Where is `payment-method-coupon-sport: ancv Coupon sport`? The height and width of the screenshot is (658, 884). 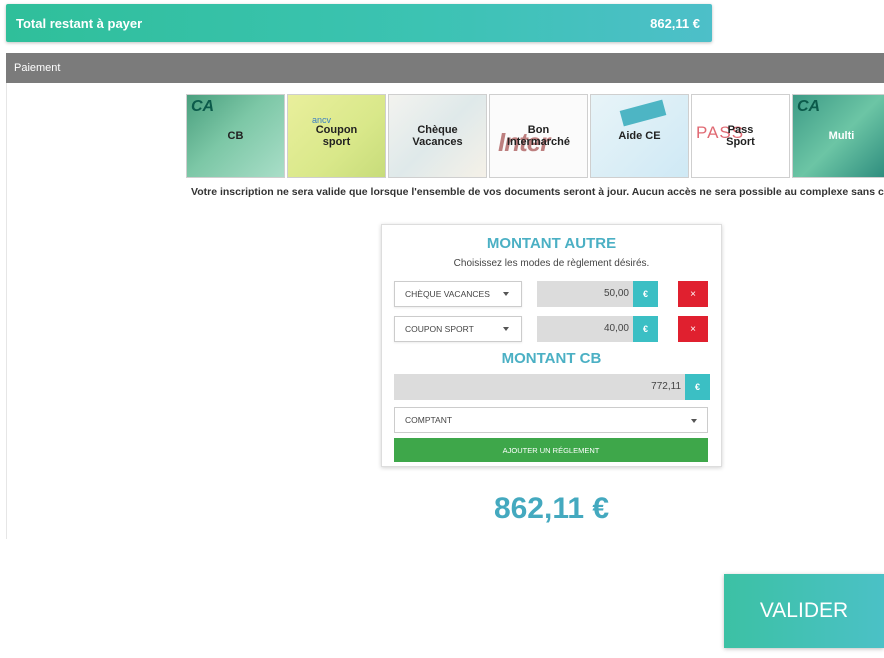 payment-method-coupon-sport: ancv Coupon sport is located at coordinates (336, 136).